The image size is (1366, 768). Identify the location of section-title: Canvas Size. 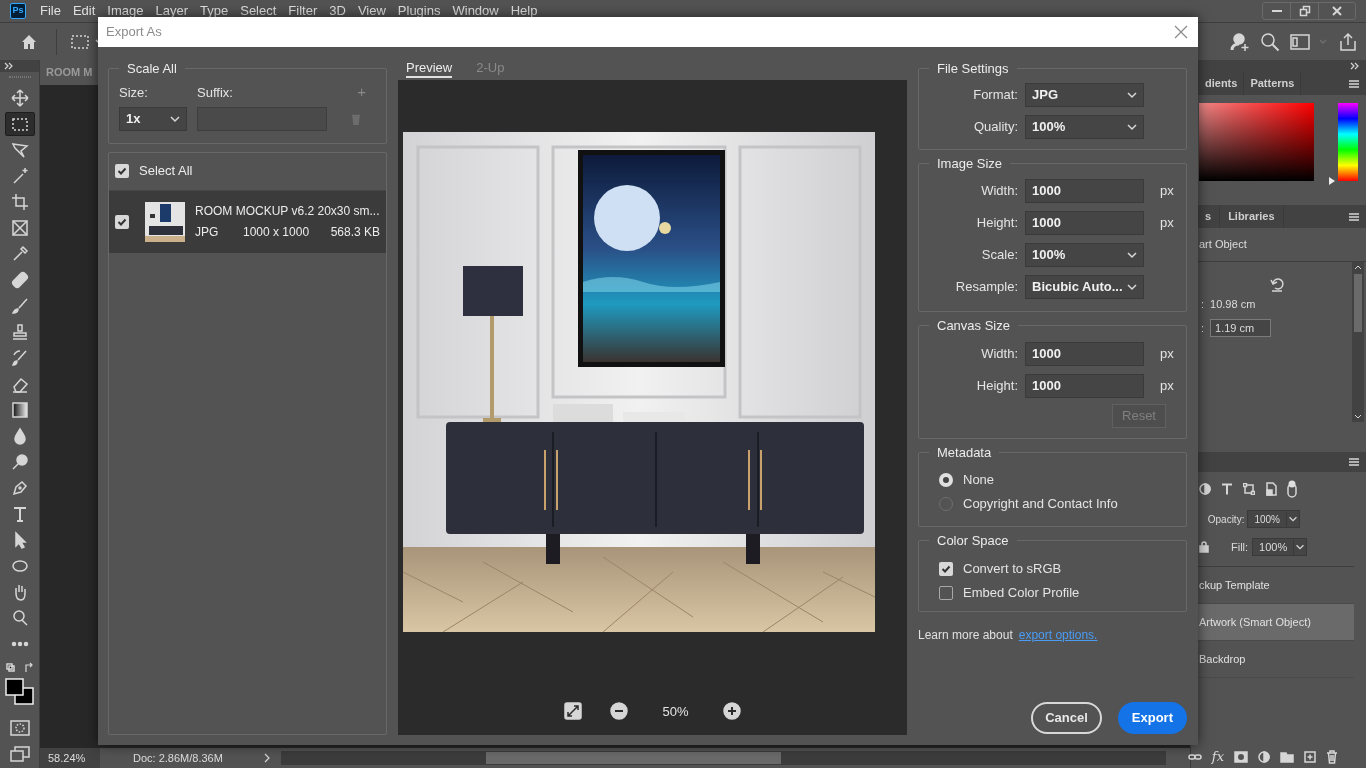
(973, 326).